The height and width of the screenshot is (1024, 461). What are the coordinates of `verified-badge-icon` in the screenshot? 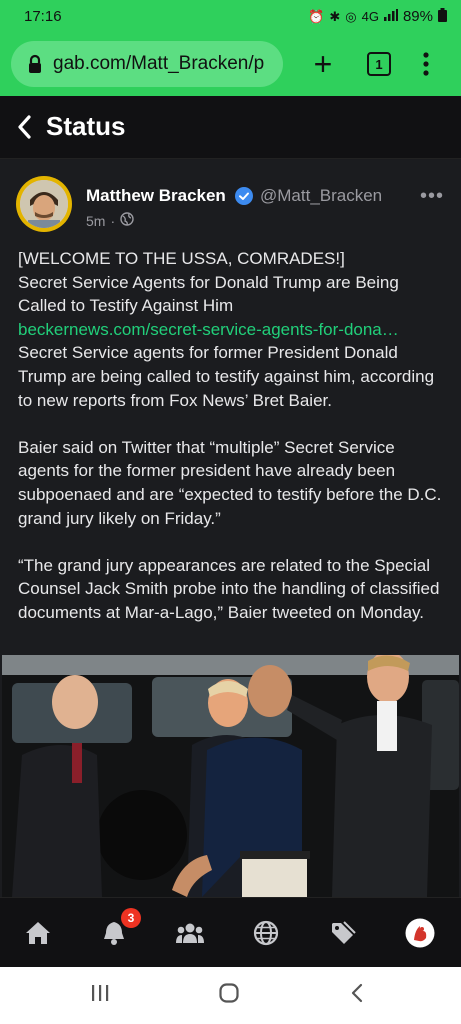 It's located at (244, 198).